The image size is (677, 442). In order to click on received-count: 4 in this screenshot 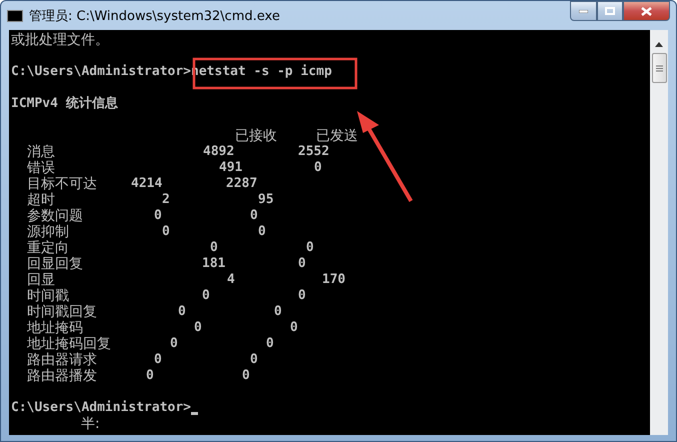, I will do `click(231, 280)`.